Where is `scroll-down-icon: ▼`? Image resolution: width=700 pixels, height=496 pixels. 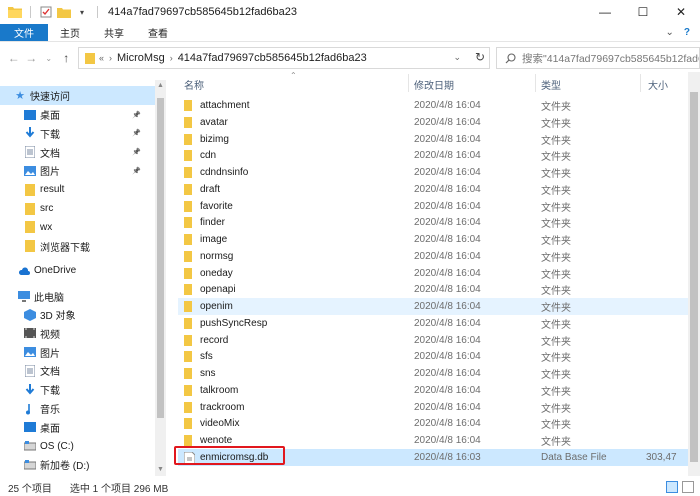 scroll-down-icon: ▼ is located at coordinates (160, 469).